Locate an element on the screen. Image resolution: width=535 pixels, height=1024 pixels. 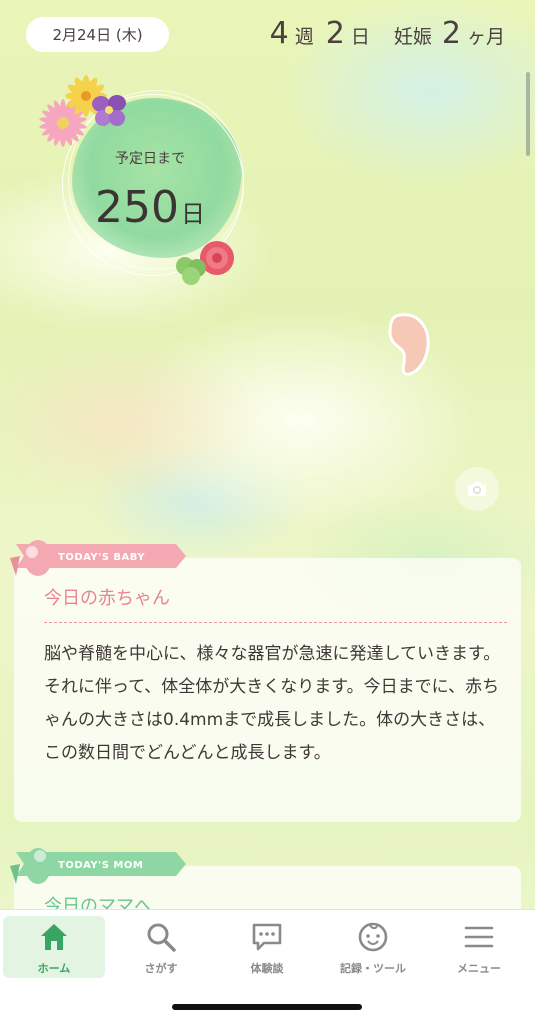
weeks-value: 4 is located at coordinates (279, 33).